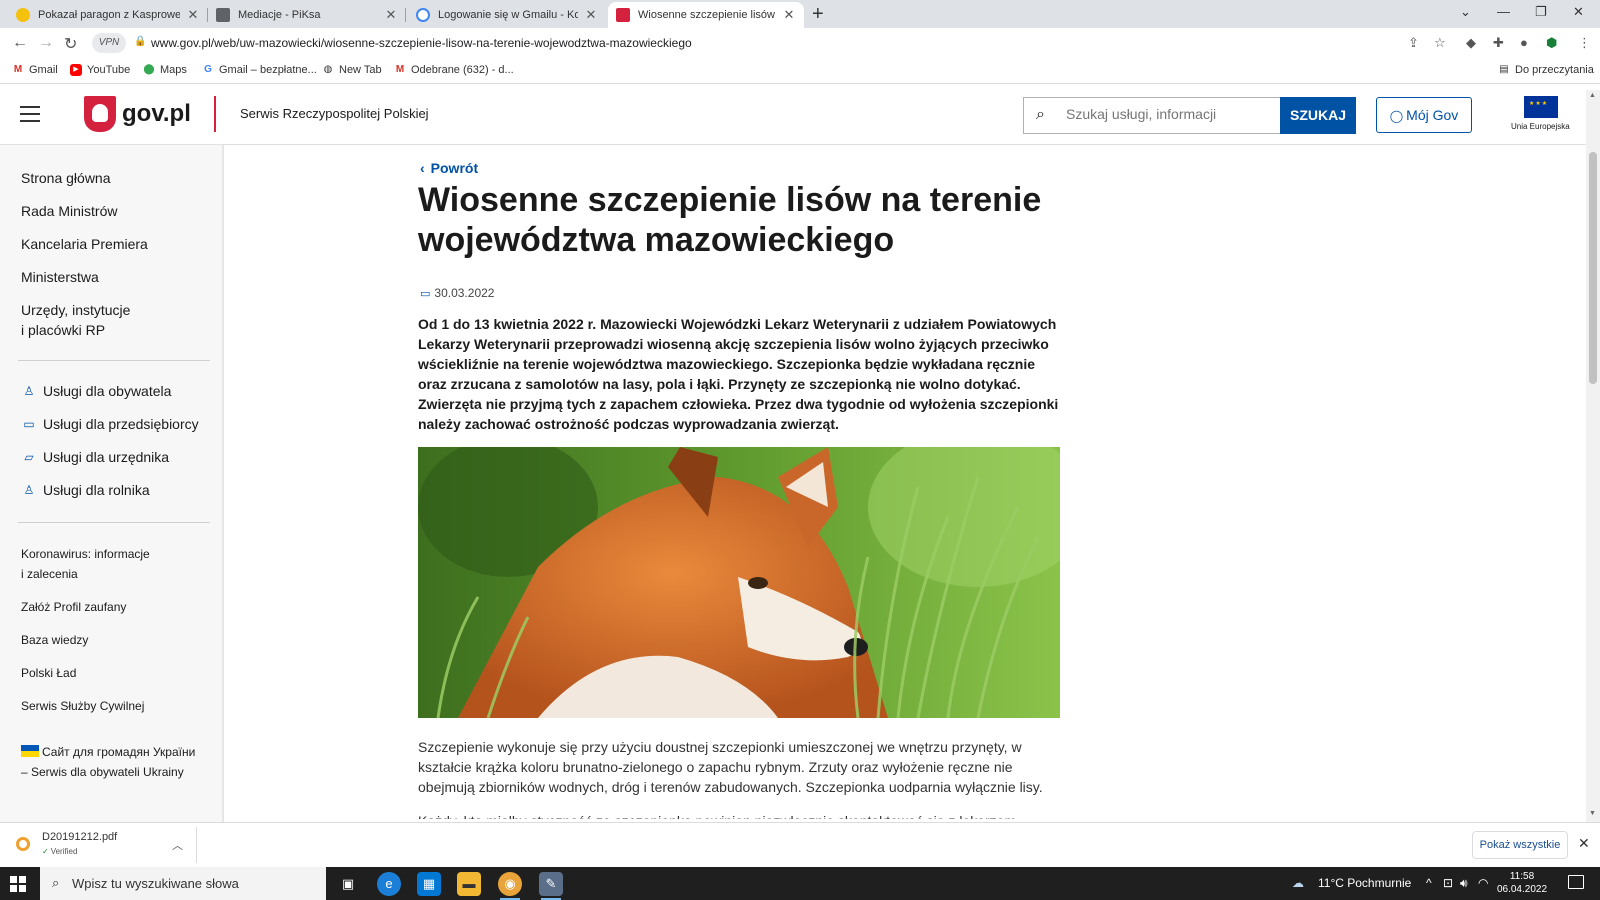 The height and width of the screenshot is (900, 1600). What do you see at coordinates (1483, 883) in the screenshot?
I see `wifi-icon: ◠` at bounding box center [1483, 883].